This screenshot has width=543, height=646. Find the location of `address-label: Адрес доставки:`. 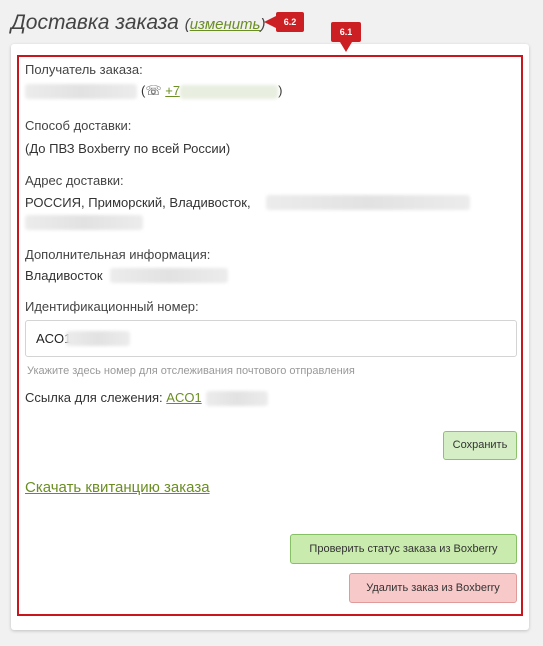

address-label: Адрес доставки: is located at coordinates (74, 180).